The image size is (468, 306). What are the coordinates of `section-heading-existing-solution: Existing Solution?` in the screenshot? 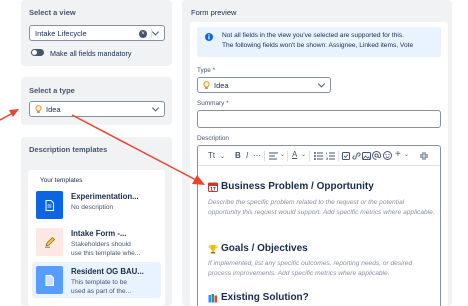 It's located at (258, 297).